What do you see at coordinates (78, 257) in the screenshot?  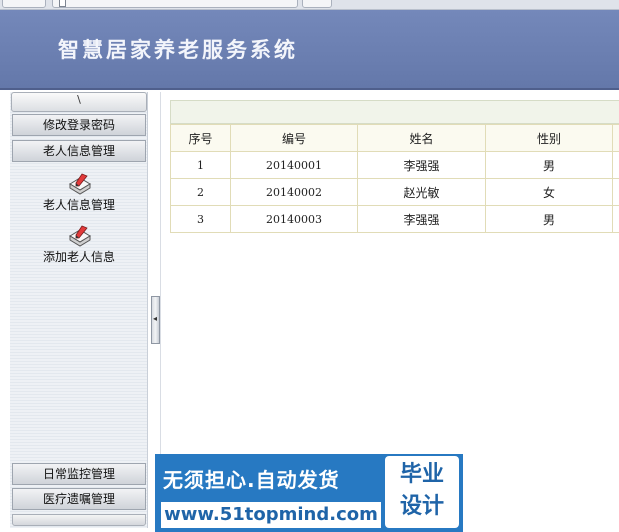 I see `sub-item-label: 添加老人信息` at bounding box center [78, 257].